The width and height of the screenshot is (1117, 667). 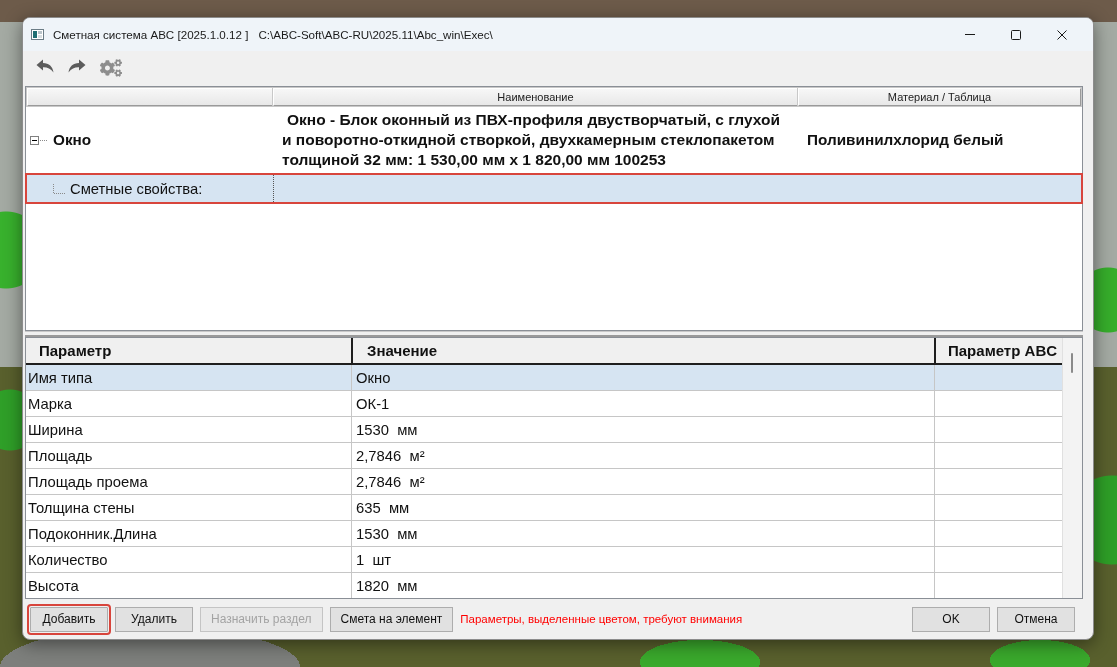 I want to click on tree-item-name: Окно, so click(x=72, y=140).